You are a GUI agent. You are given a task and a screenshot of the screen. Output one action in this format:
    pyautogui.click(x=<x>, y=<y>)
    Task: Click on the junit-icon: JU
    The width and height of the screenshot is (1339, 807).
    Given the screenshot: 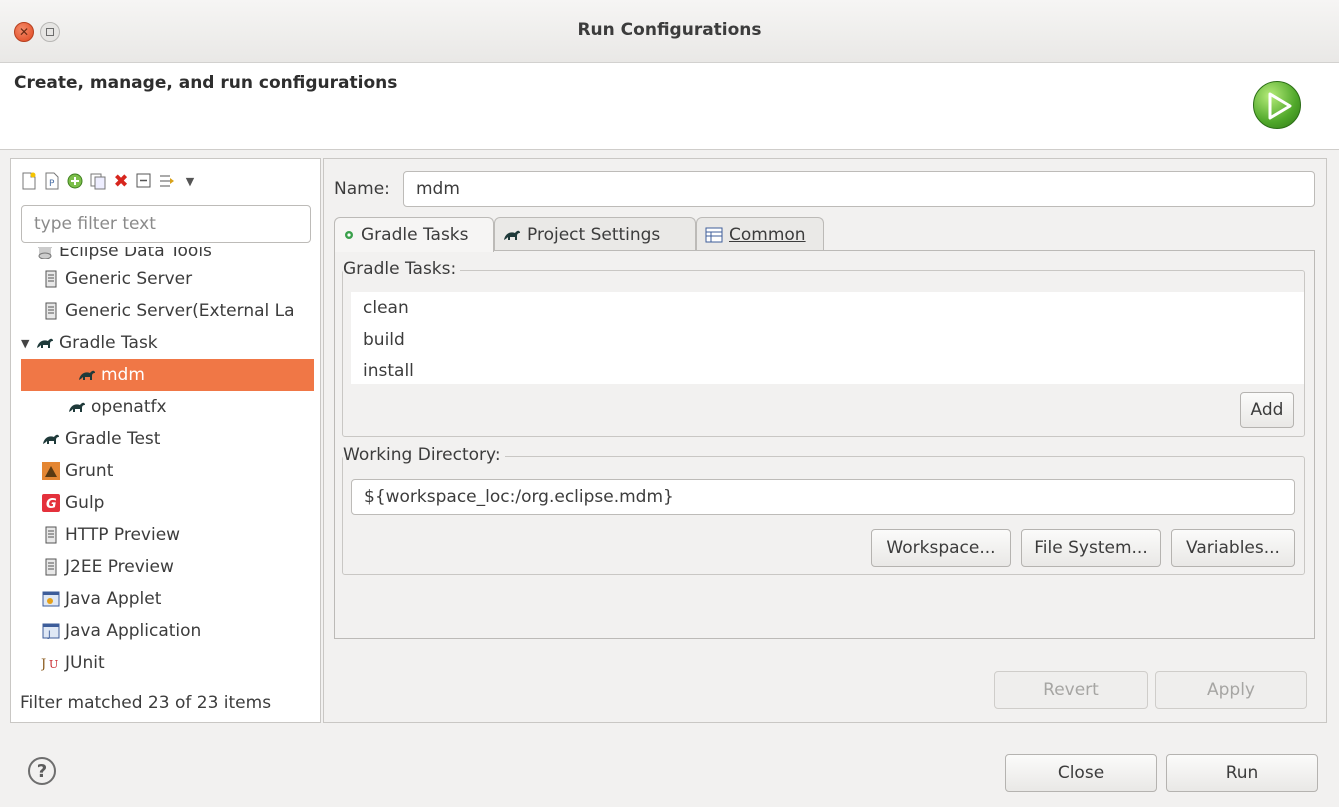 What is the action you would take?
    pyautogui.click(x=51, y=663)
    